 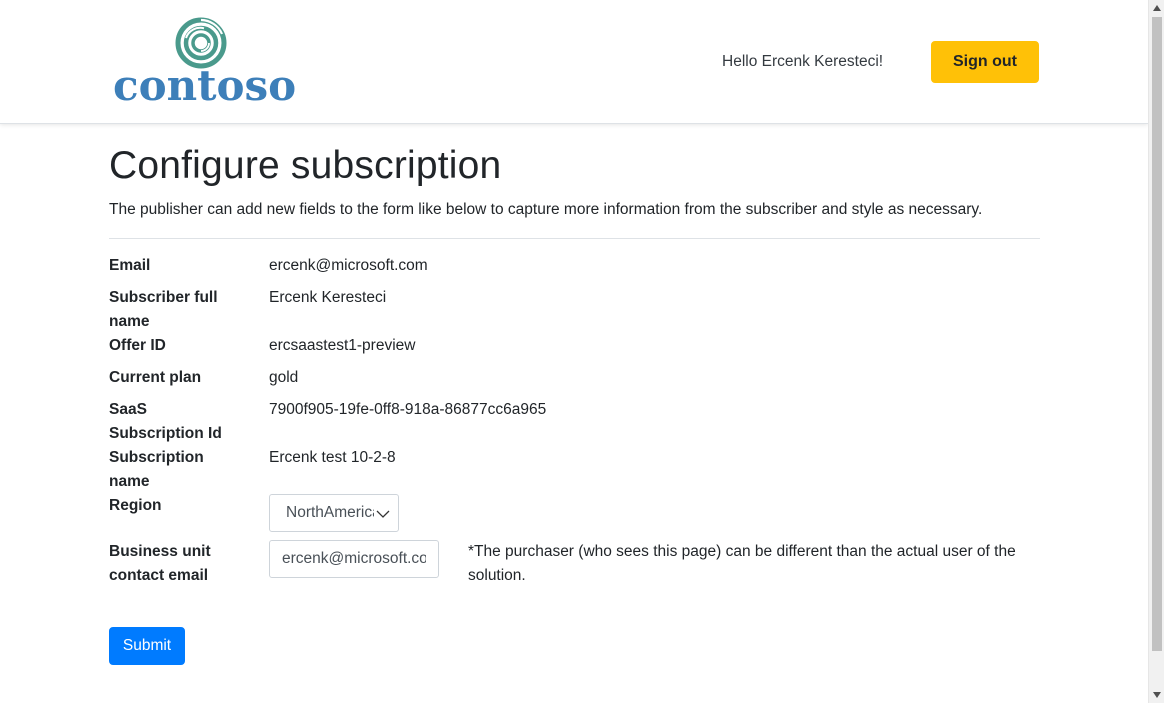 What do you see at coordinates (342, 345) in the screenshot?
I see `offer-id-value: ercsaastest1-preview` at bounding box center [342, 345].